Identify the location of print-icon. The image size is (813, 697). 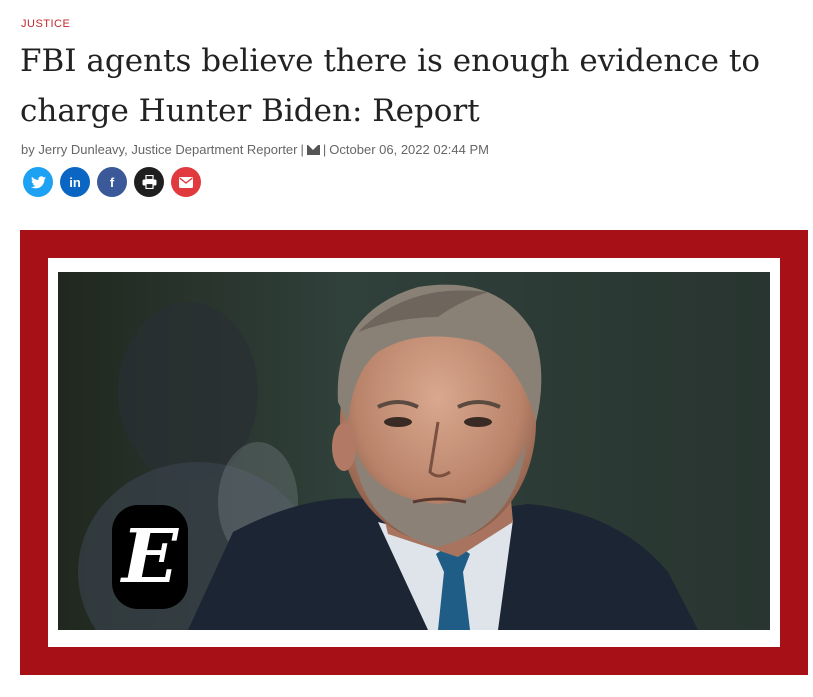
(149, 182).